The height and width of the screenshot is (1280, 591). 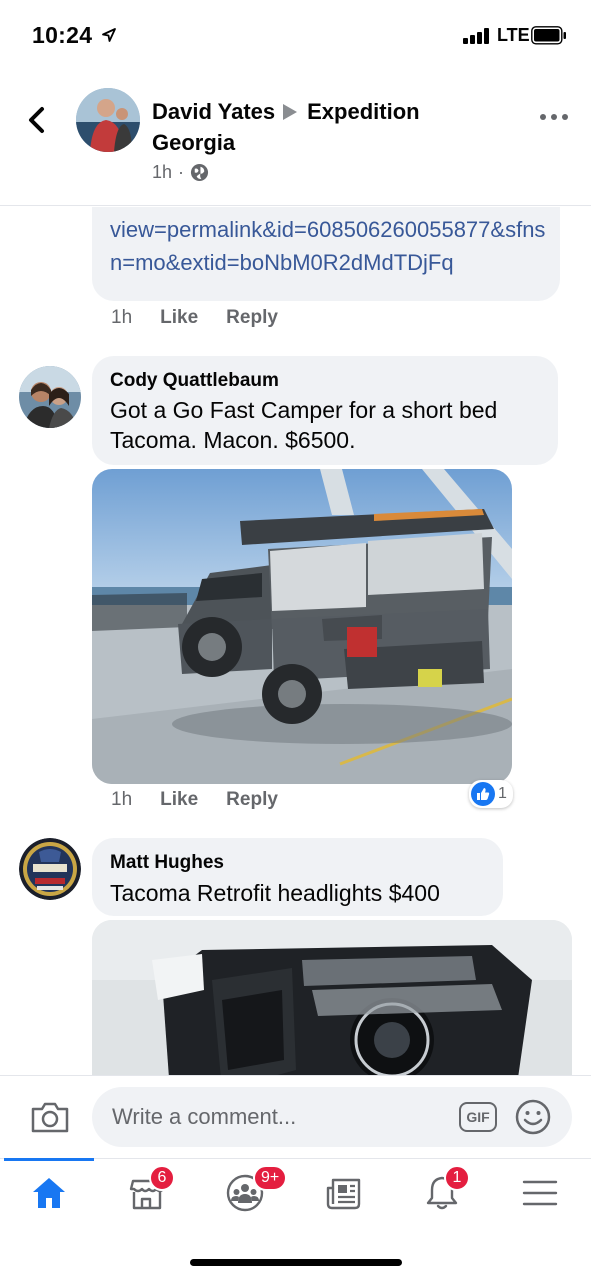 I want to click on commenter-name: Cody Quattlebaum, so click(x=194, y=381).